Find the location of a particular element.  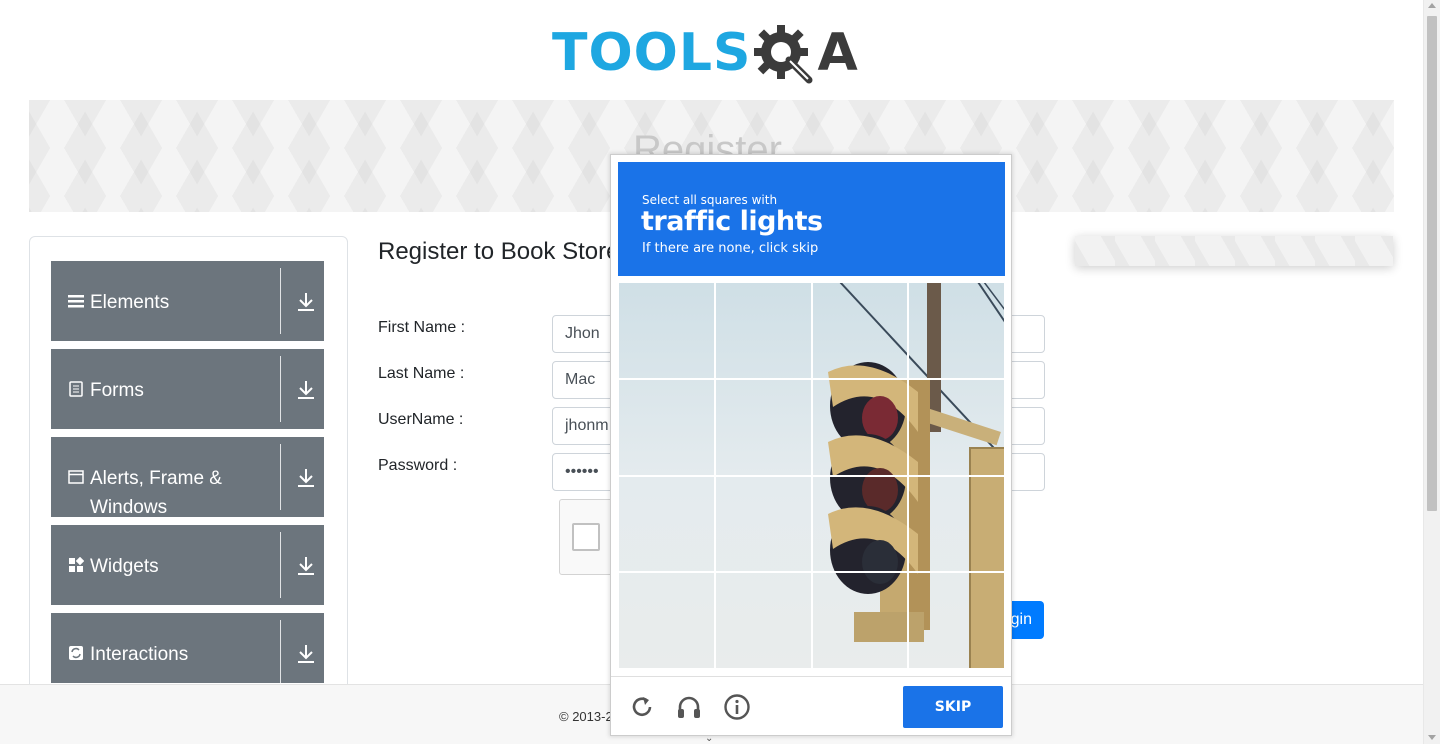

captcha-footer: SKIP is located at coordinates (811, 706).